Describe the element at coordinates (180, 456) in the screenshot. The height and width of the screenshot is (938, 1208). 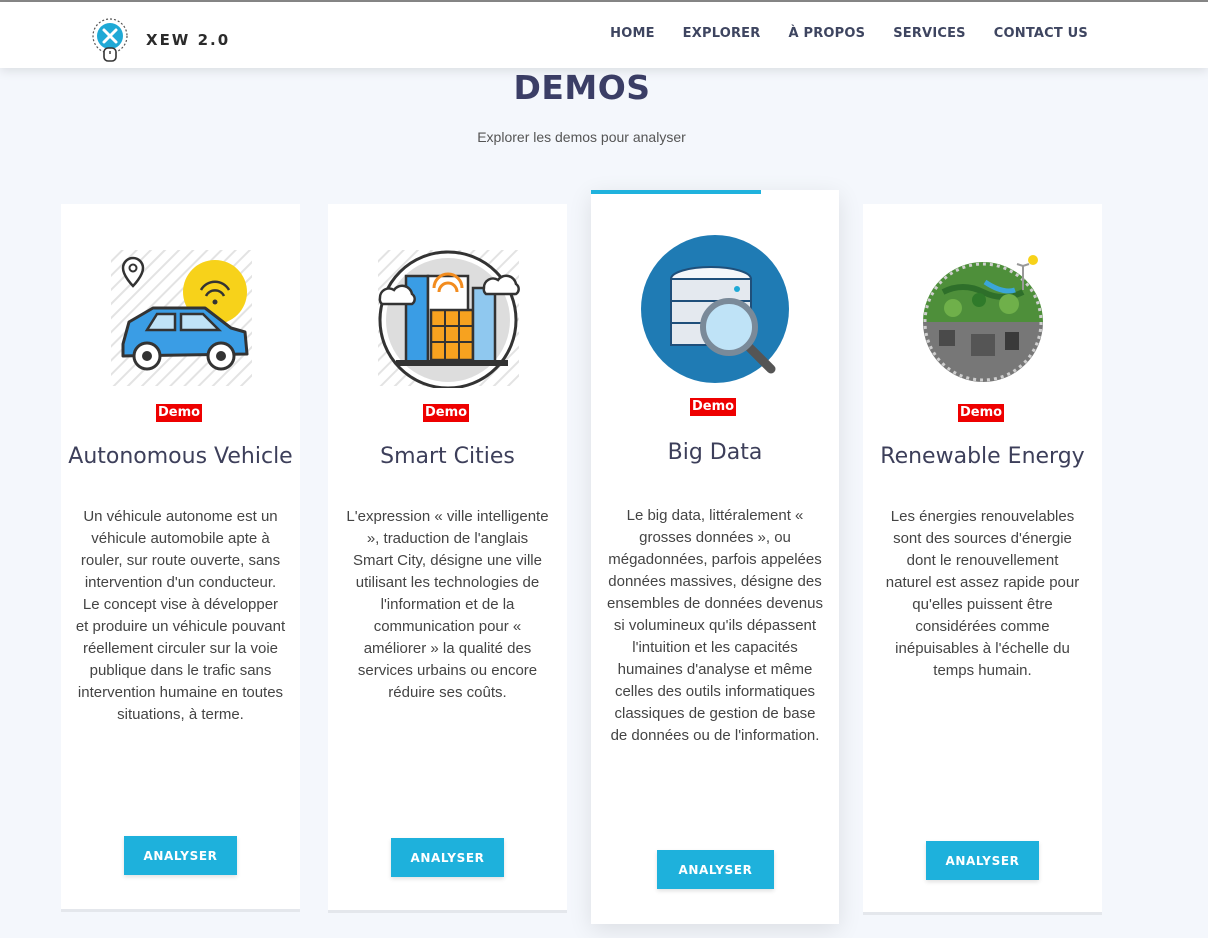
I see `card-title: Autonomous Vehicle` at that location.